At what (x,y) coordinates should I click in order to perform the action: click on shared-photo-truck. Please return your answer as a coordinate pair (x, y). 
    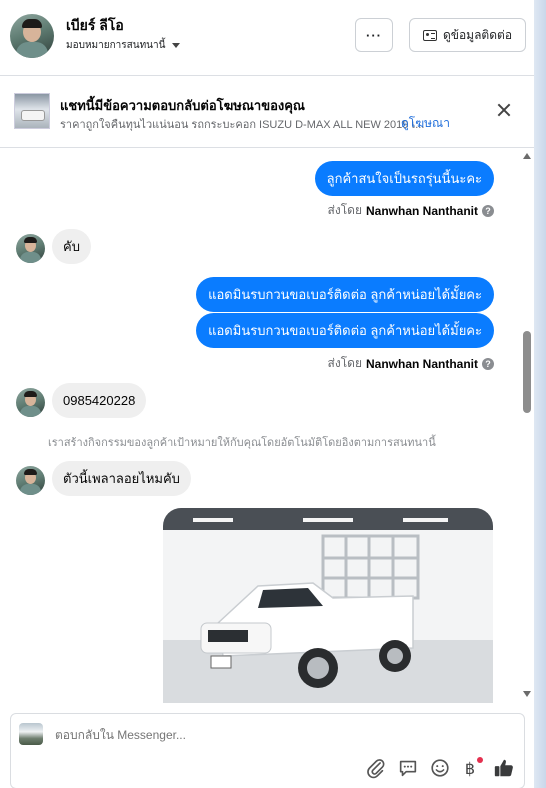
    Looking at the image, I should click on (328, 605).